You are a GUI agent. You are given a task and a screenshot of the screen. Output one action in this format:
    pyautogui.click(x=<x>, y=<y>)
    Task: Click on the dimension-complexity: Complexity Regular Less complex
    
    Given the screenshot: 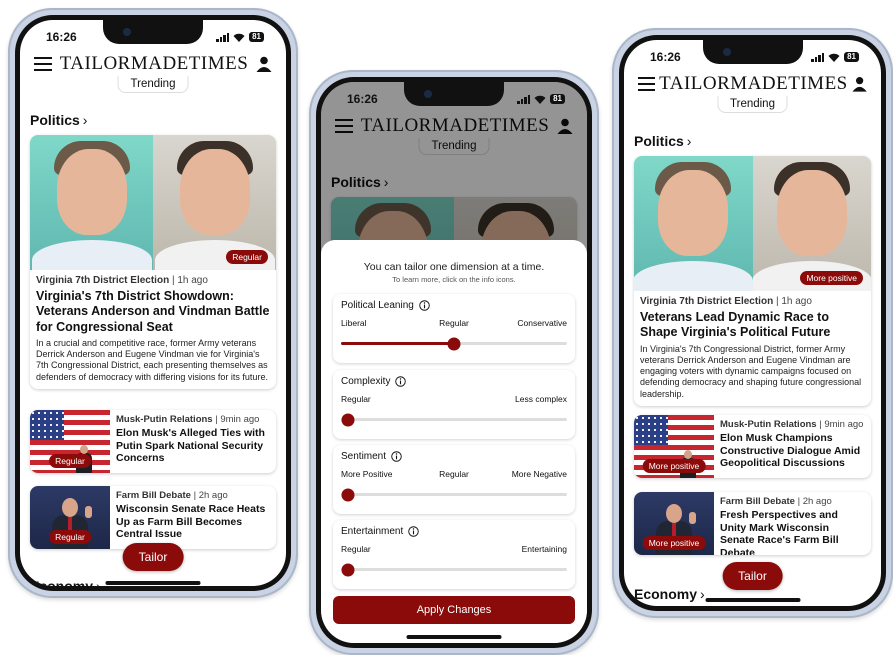 What is the action you would take?
    pyautogui.click(x=454, y=404)
    